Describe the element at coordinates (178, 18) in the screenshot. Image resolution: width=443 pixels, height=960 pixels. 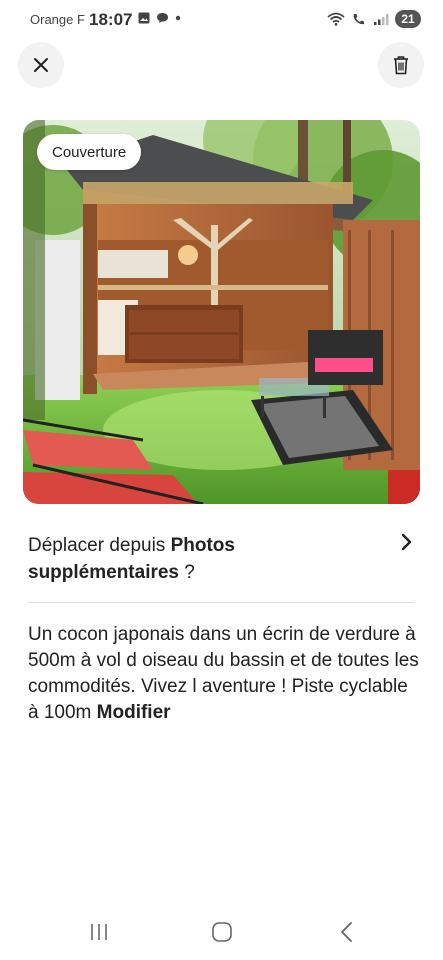
I see `dot-icon` at that location.